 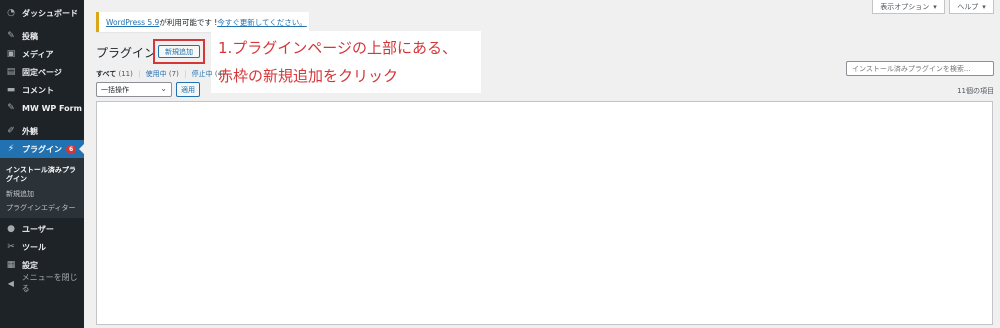 What do you see at coordinates (30, 36) in the screenshot?
I see `sidebar-item-label: 投稿` at bounding box center [30, 36].